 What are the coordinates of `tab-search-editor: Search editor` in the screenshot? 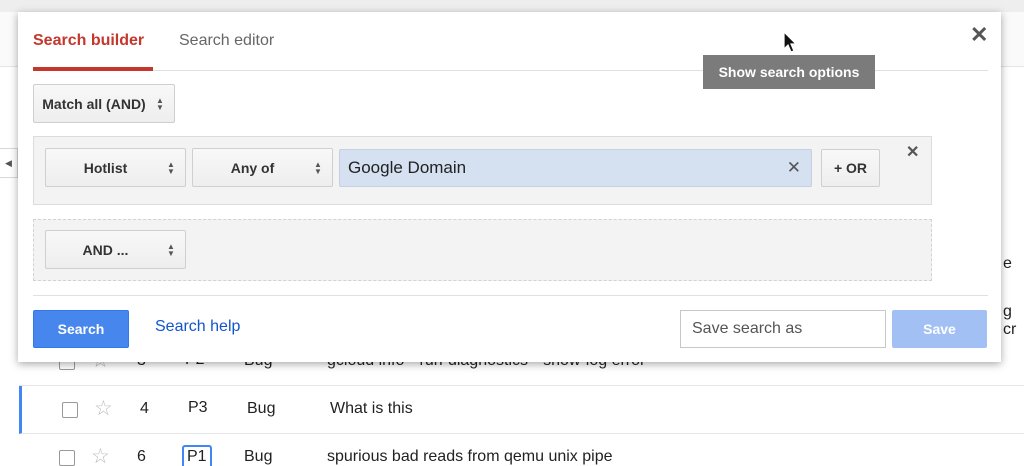 It's located at (226, 41).